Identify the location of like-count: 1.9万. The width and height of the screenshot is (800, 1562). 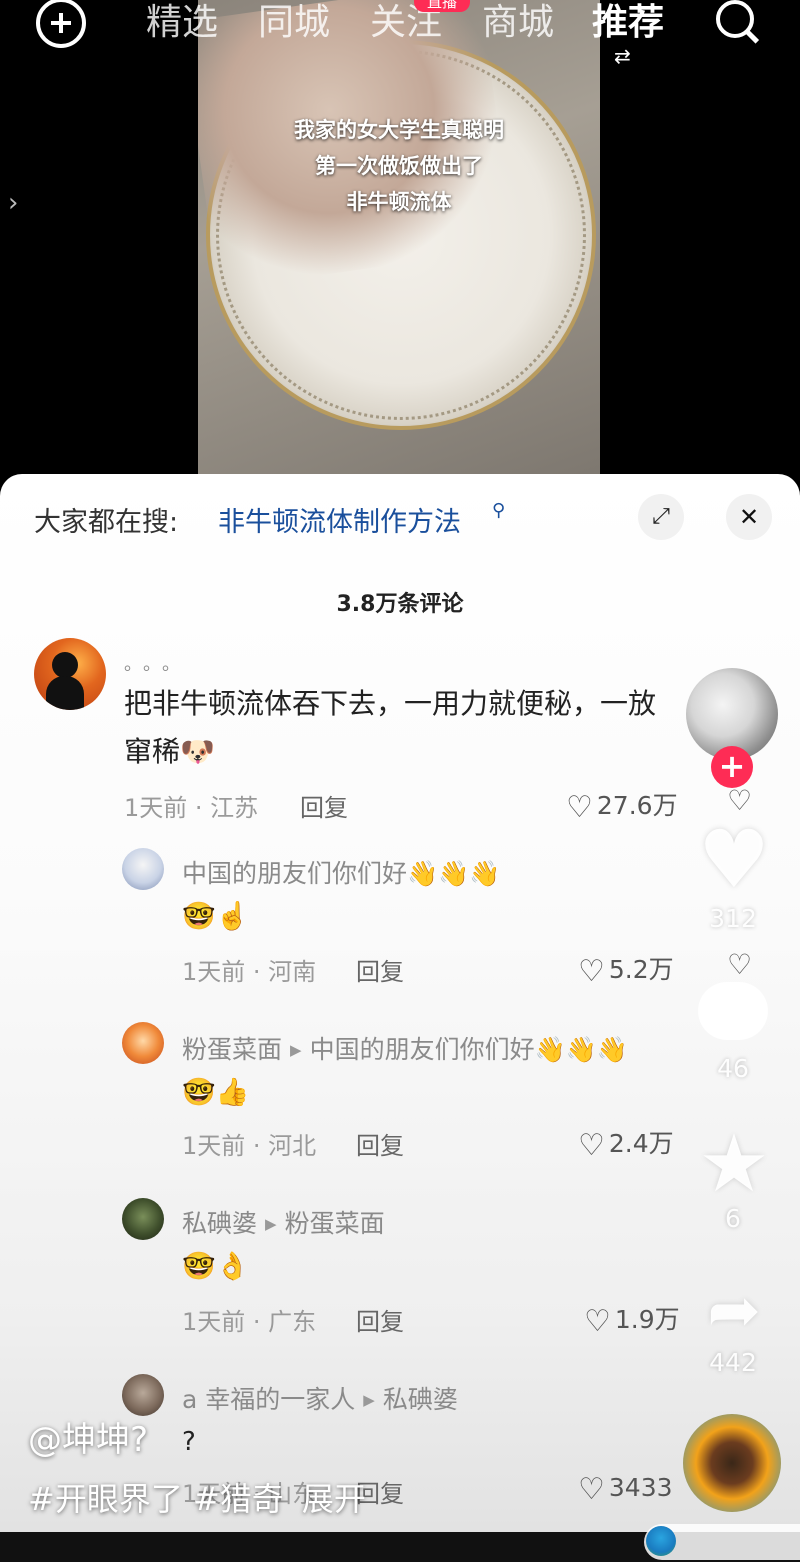
(647, 1319).